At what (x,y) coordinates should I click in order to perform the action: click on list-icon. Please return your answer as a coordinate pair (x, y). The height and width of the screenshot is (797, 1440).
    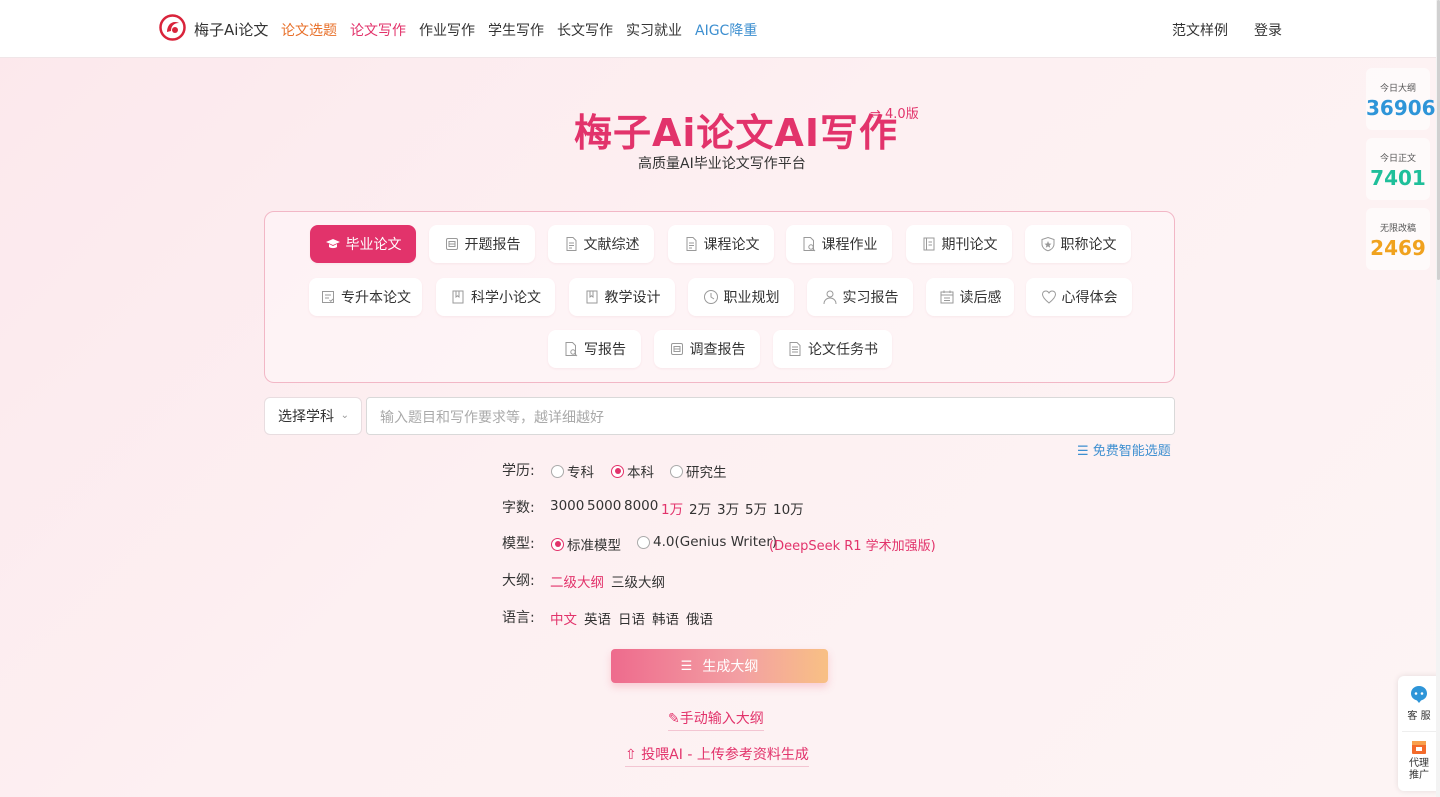
    Looking at the image, I should click on (795, 349).